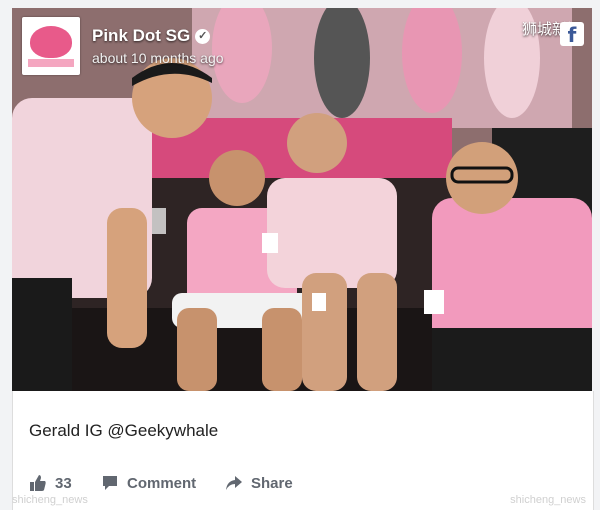 This screenshot has width=600, height=510. I want to click on share-button: Share, so click(259, 483).